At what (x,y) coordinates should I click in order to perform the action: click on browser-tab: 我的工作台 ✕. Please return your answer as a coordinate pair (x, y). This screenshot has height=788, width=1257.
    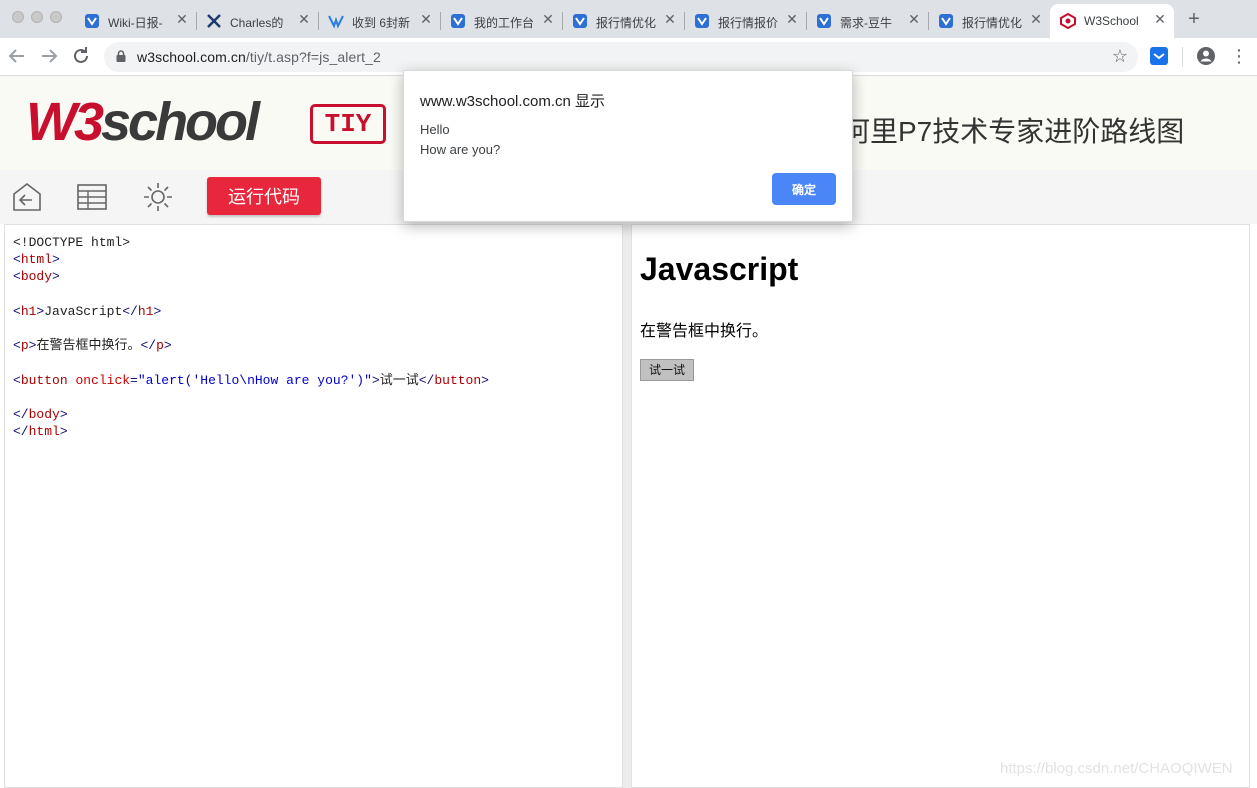
    Looking at the image, I should click on (501, 21).